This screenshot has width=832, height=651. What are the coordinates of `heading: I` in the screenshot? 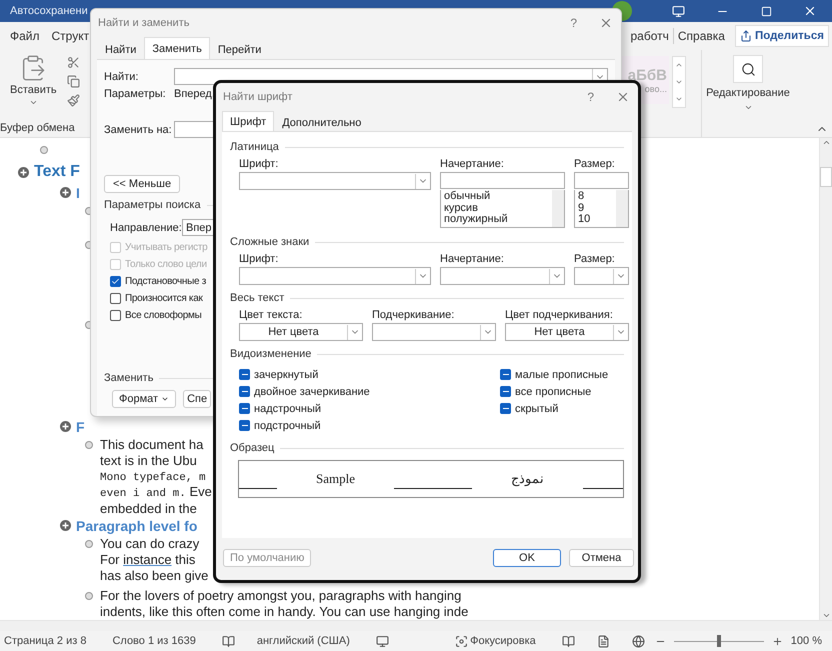 It's located at (78, 192).